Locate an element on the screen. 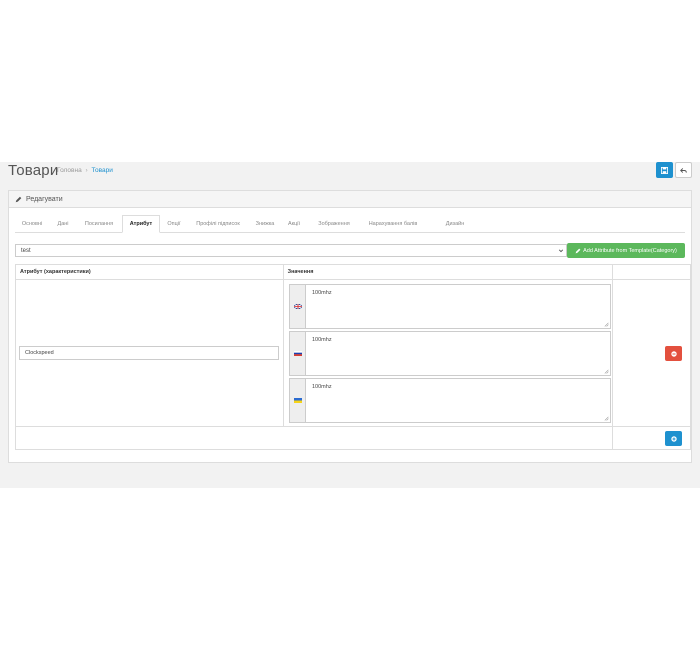 The image size is (700, 650). value-text-en: 100mhz is located at coordinates (322, 293).